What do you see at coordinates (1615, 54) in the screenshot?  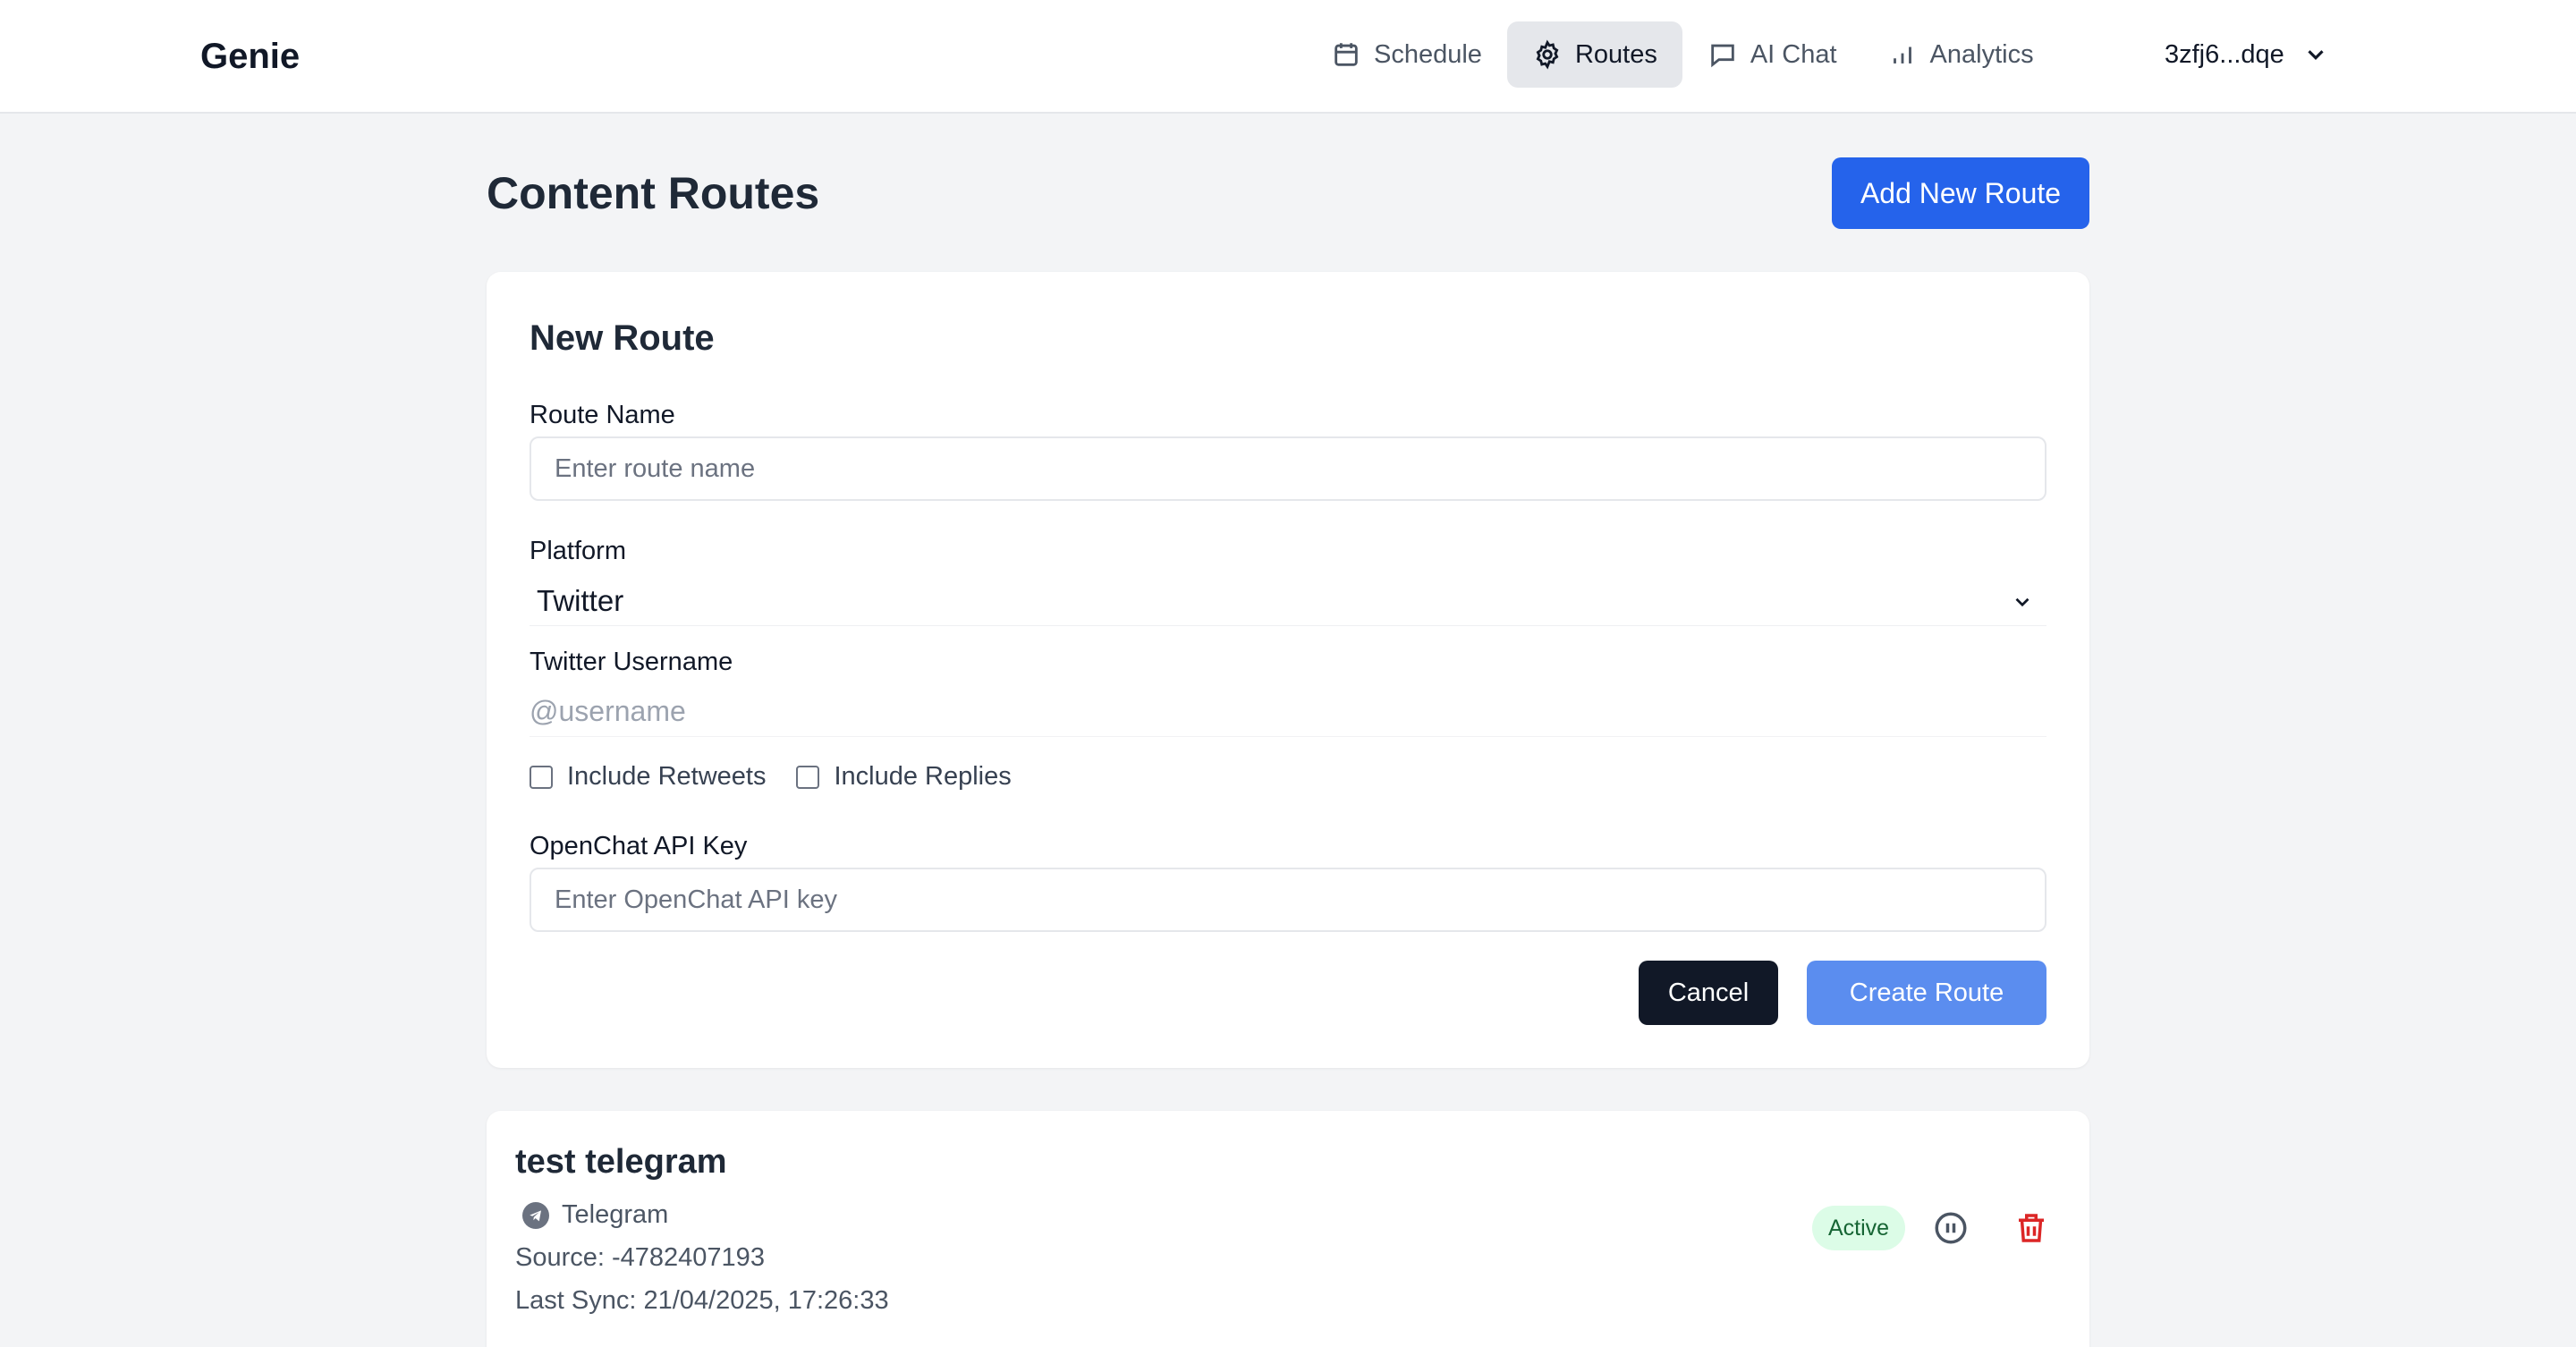 I see `nav-item-label: Routes` at bounding box center [1615, 54].